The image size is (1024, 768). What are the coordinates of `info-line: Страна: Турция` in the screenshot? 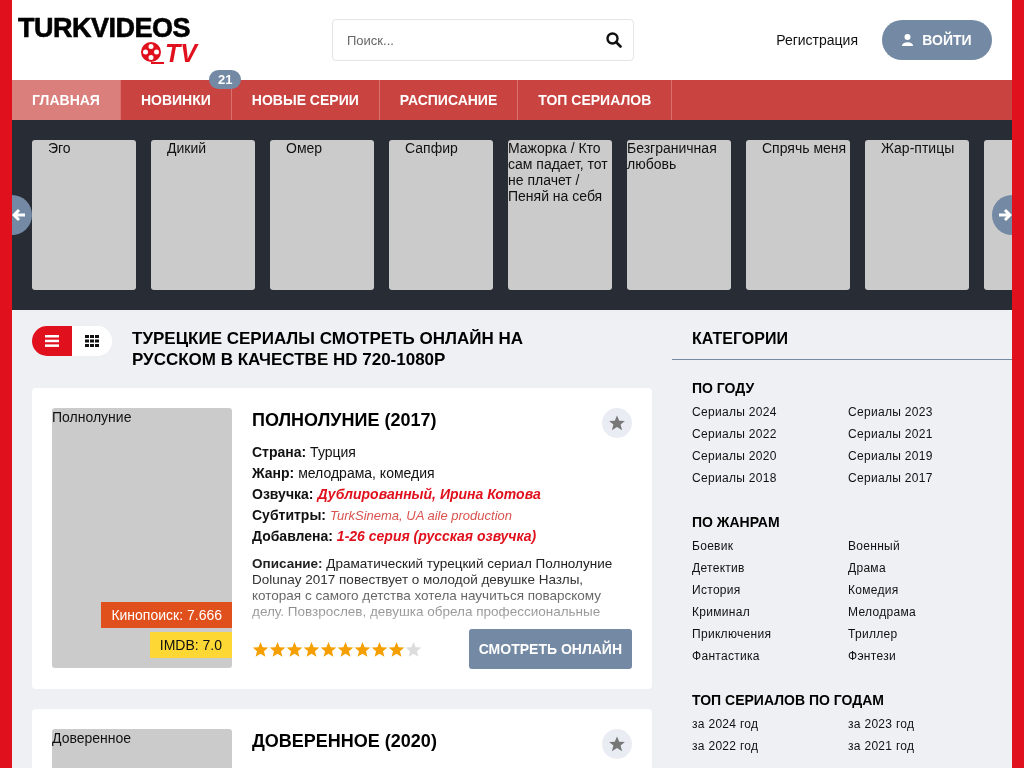 It's located at (304, 452).